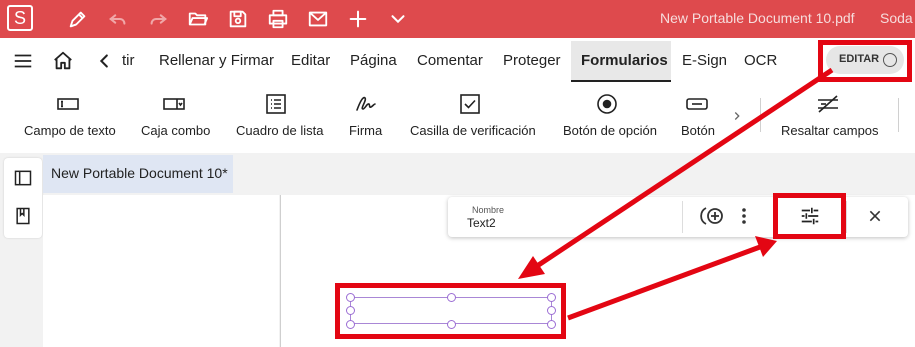 This screenshot has width=915, height=347. I want to click on bookmark-icon, so click(23, 216).